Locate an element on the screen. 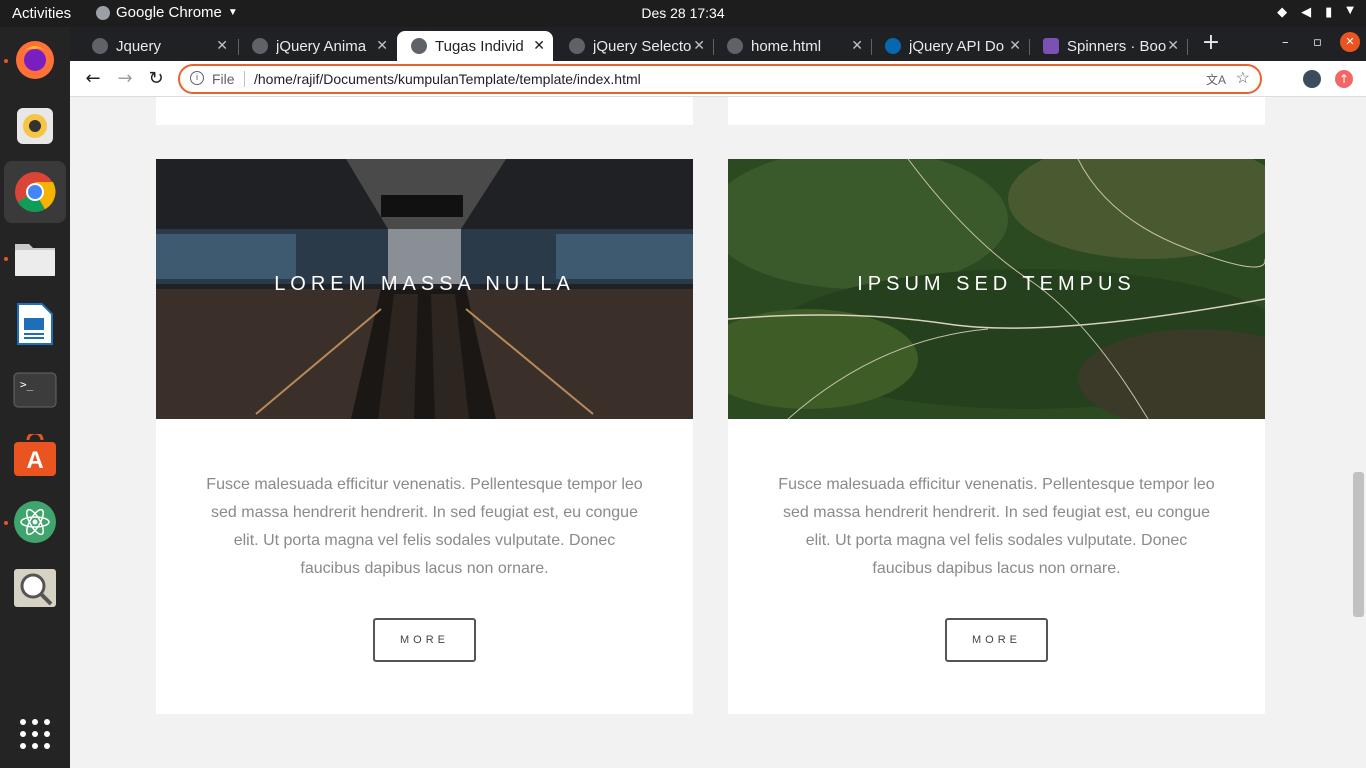  card-image-aerial-hills: IPSUM SED TEMPUS is located at coordinates (996, 289).